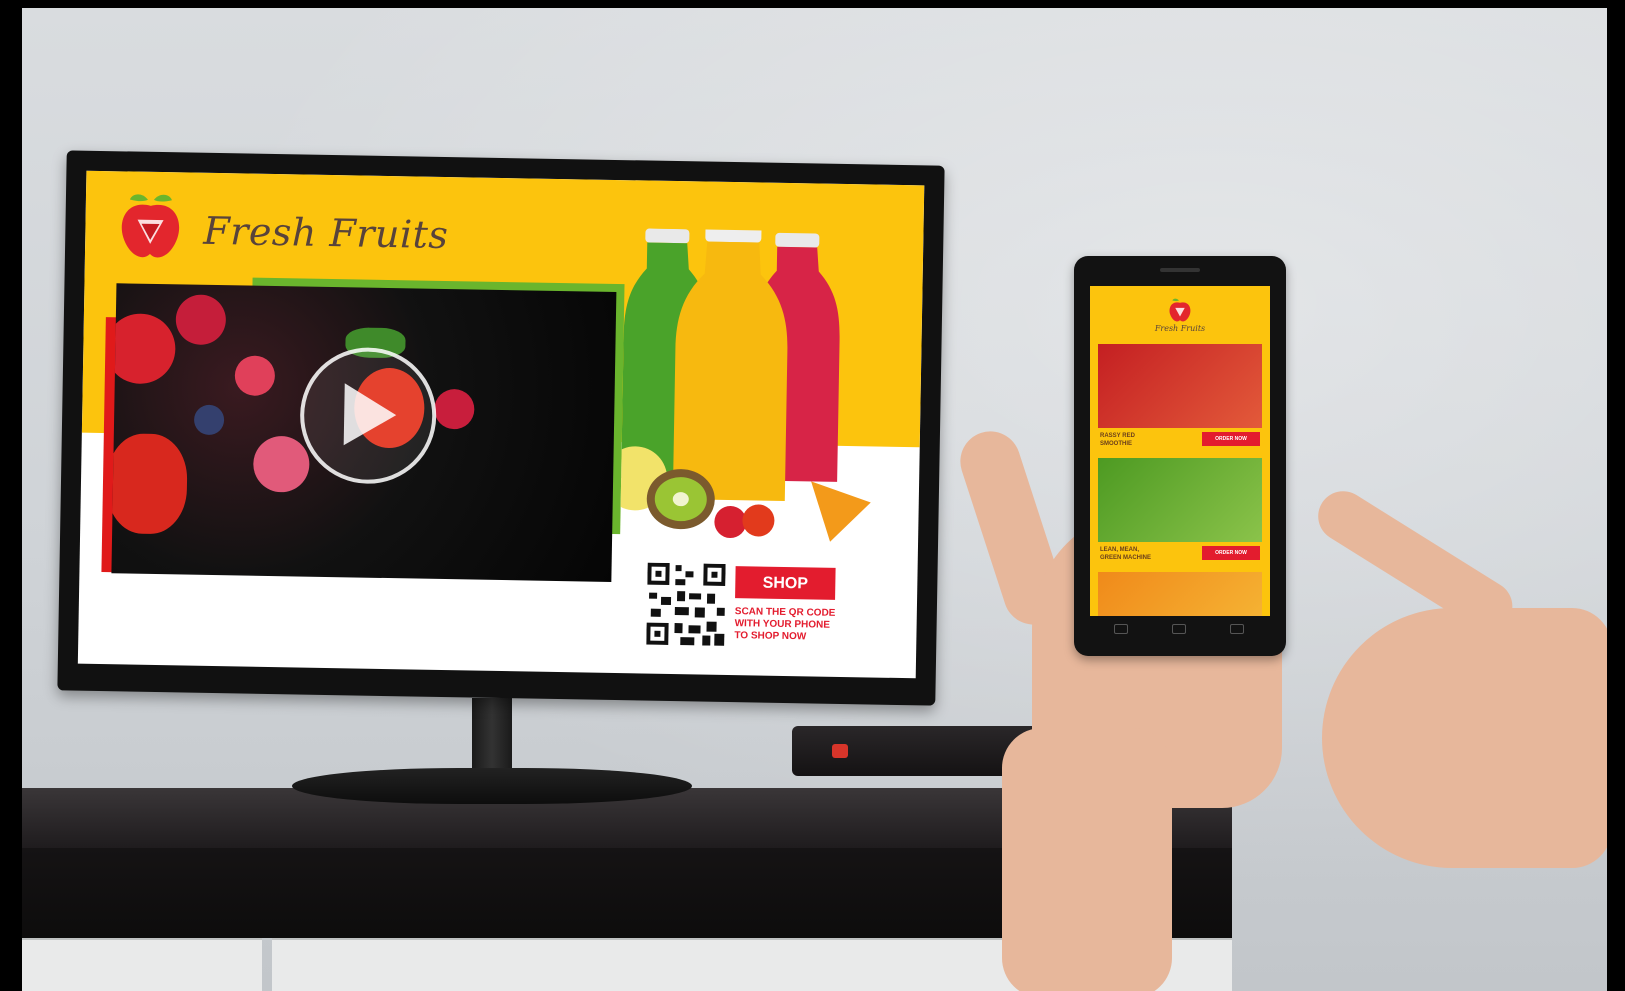  I want to click on phone-brand-name: Fresh Fruits, so click(1180, 328).